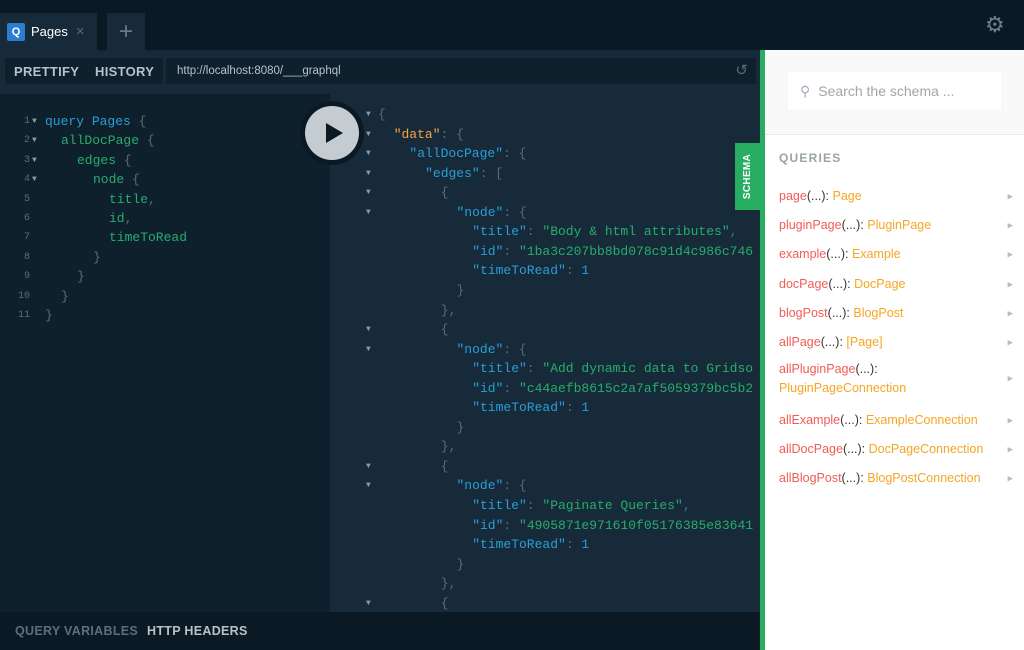  Describe the element at coordinates (332, 133) in the screenshot. I see `execute-query-button` at that location.